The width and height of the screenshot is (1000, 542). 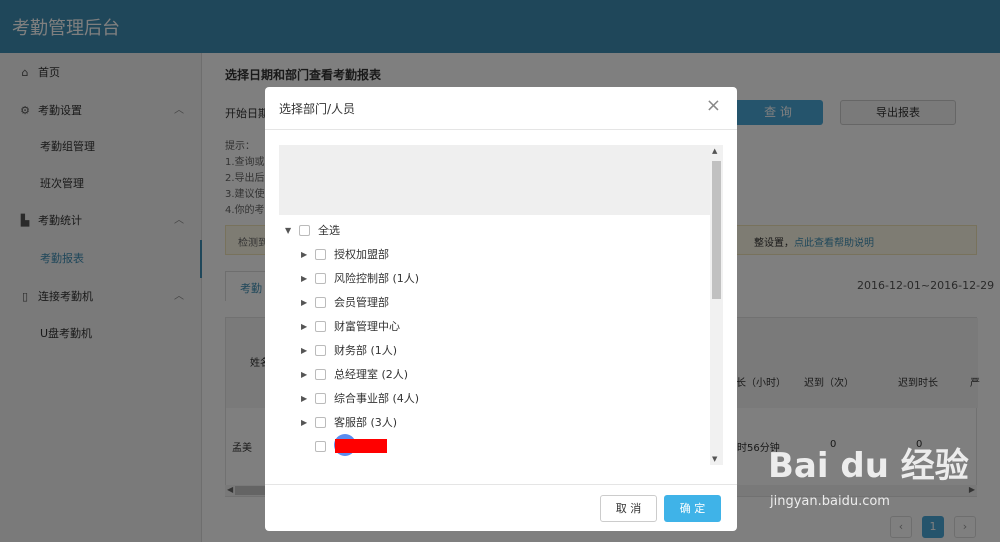 I want to click on dialog-footer: 取 消 确 定, so click(x=501, y=507).